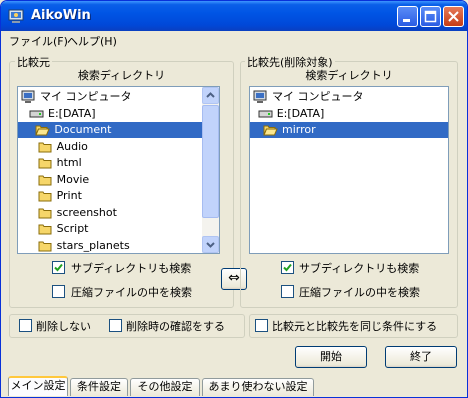  I want to click on menu-bar: ファイル(F) ヘルプ(H), so click(234, 40).